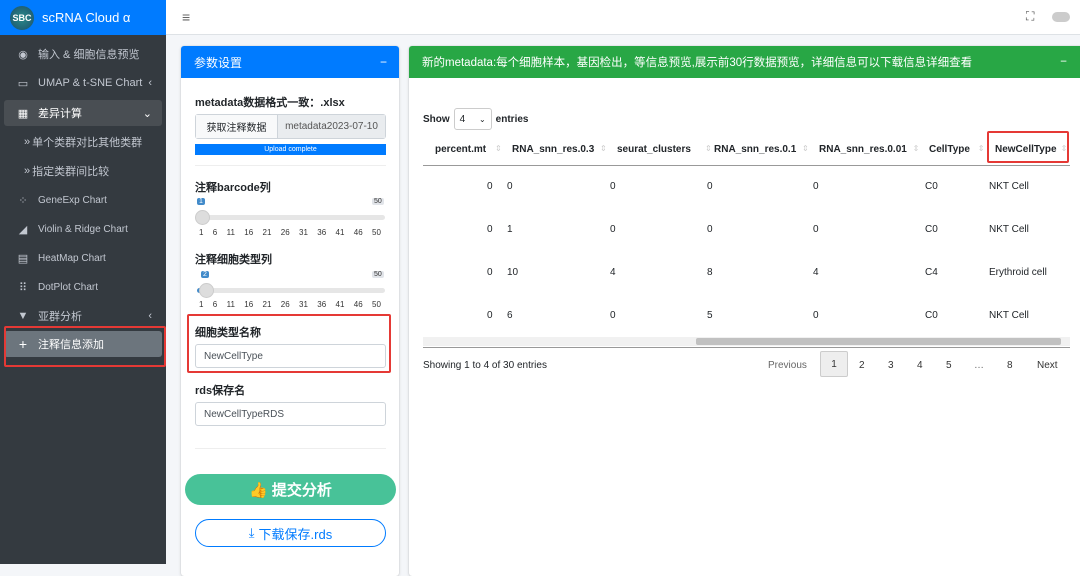 This screenshot has height=576, width=1080. Describe the element at coordinates (218, 62) in the screenshot. I see `card-title: 参数设置` at that location.